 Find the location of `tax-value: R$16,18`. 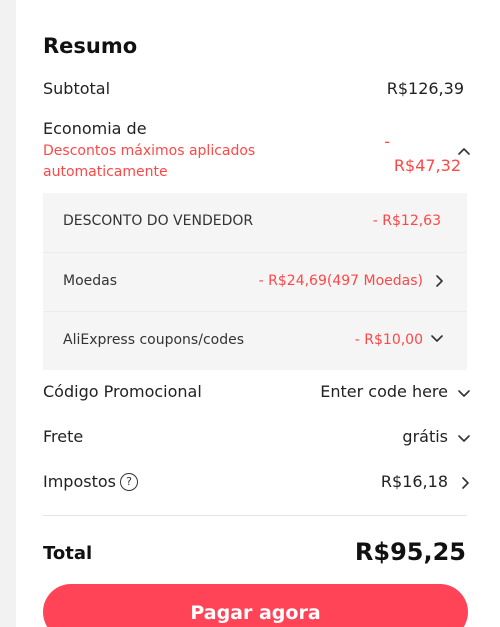

tax-value: R$16,18 is located at coordinates (414, 481).